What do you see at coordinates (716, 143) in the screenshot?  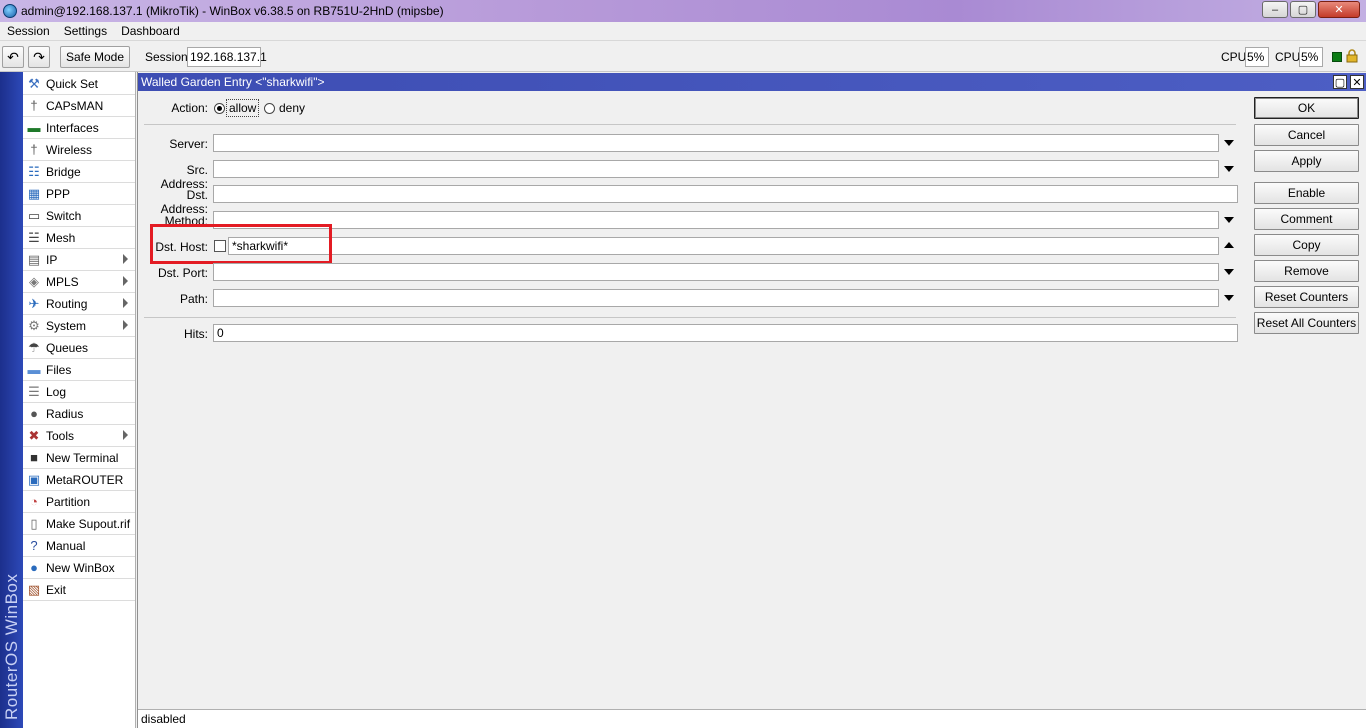 I see `server-field` at bounding box center [716, 143].